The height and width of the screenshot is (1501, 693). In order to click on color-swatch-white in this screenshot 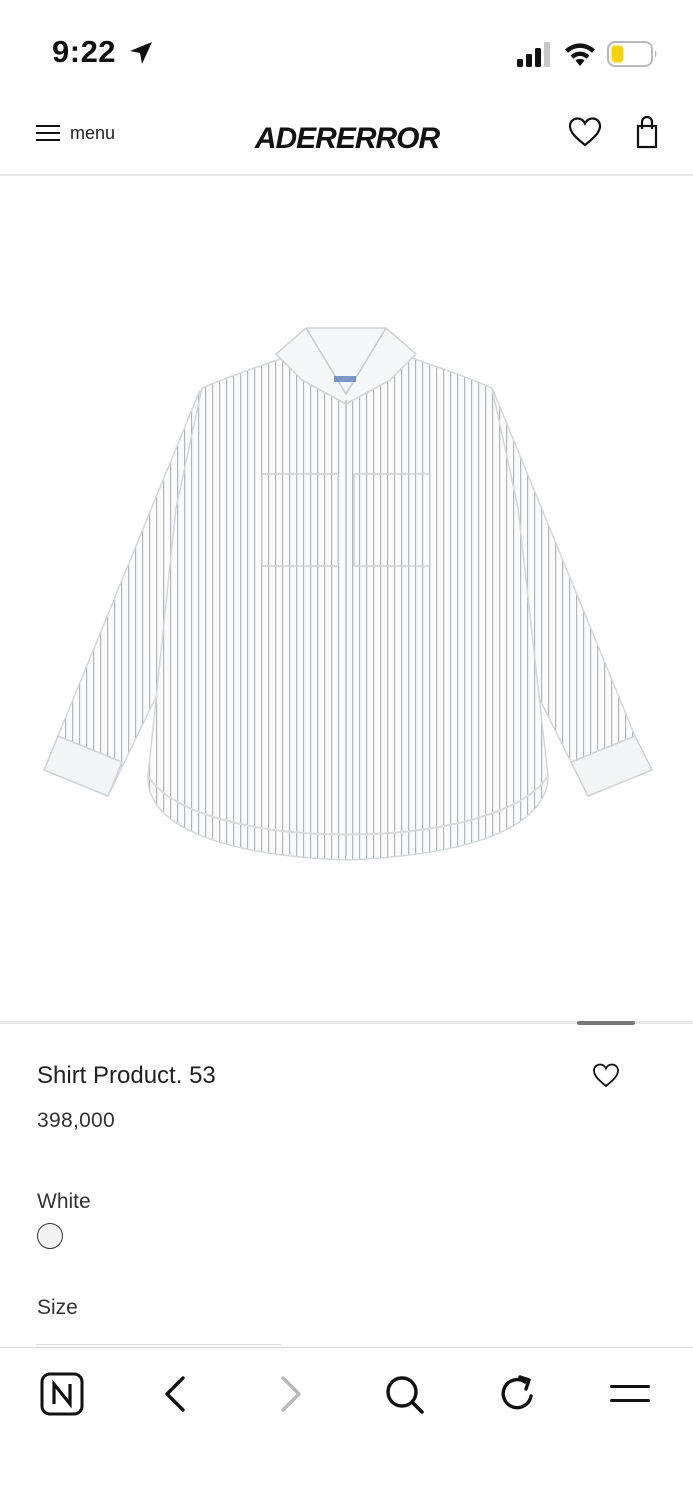, I will do `click(50, 1236)`.